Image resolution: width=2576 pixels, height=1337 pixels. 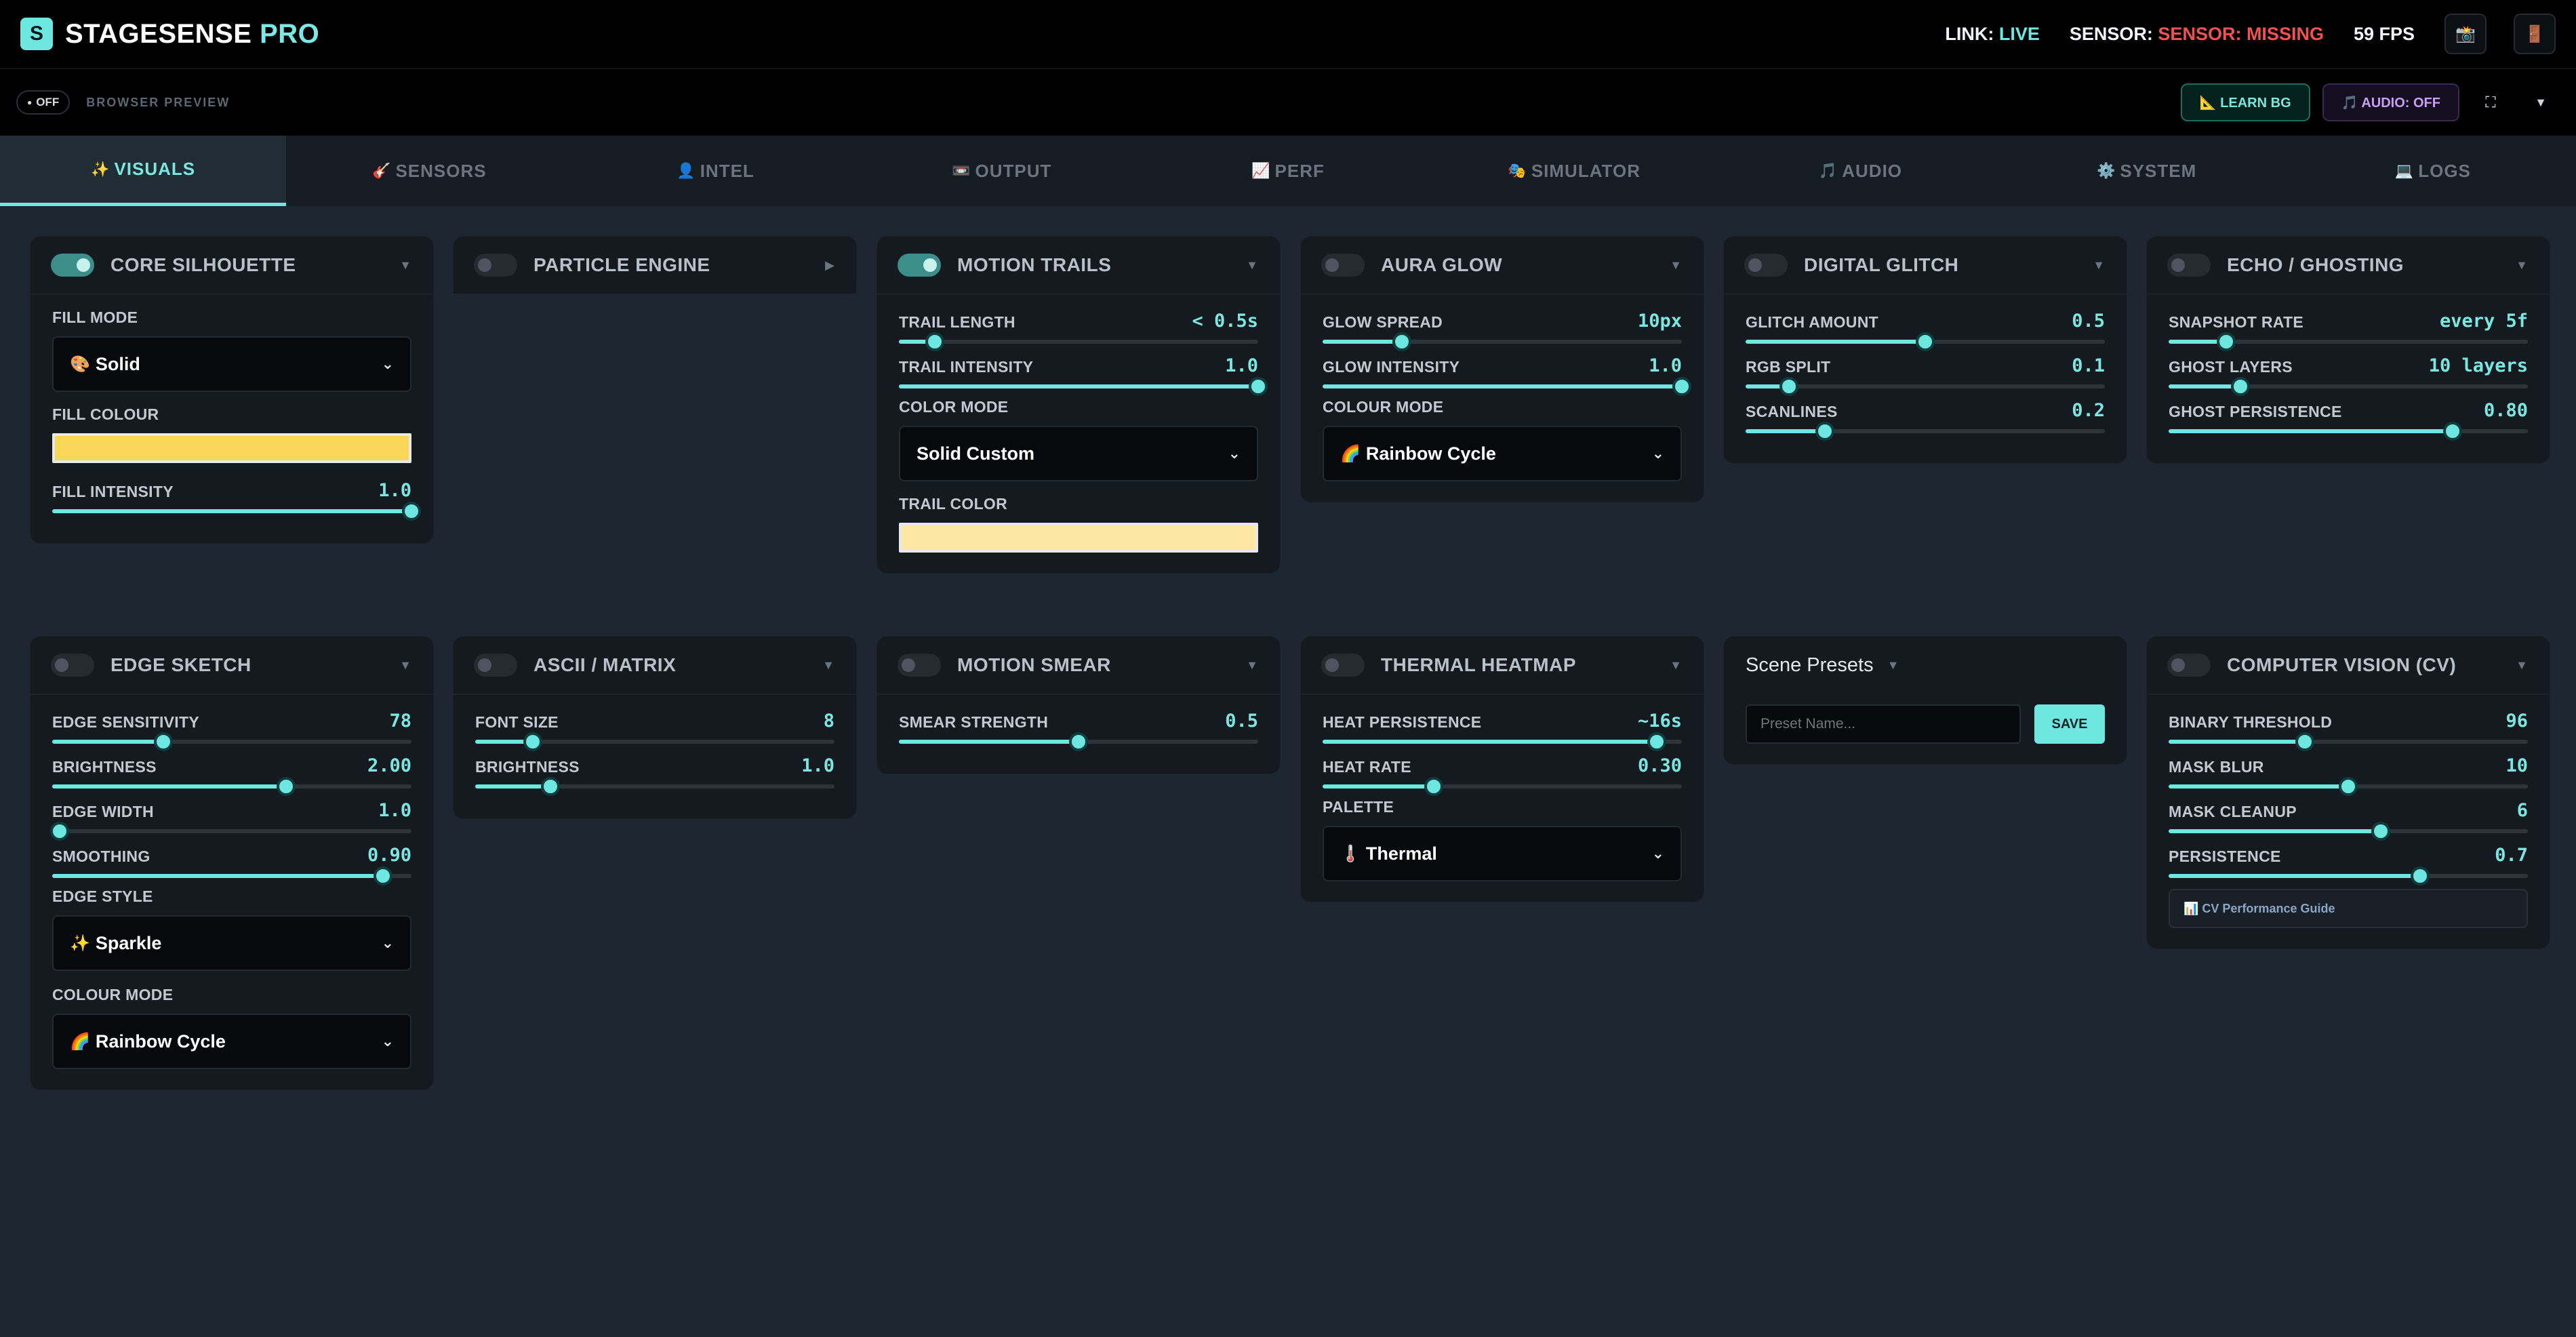 What do you see at coordinates (1502, 453) in the screenshot?
I see `aura-colour-mode-select: 🌈 Rainbow Cycle ⌄` at bounding box center [1502, 453].